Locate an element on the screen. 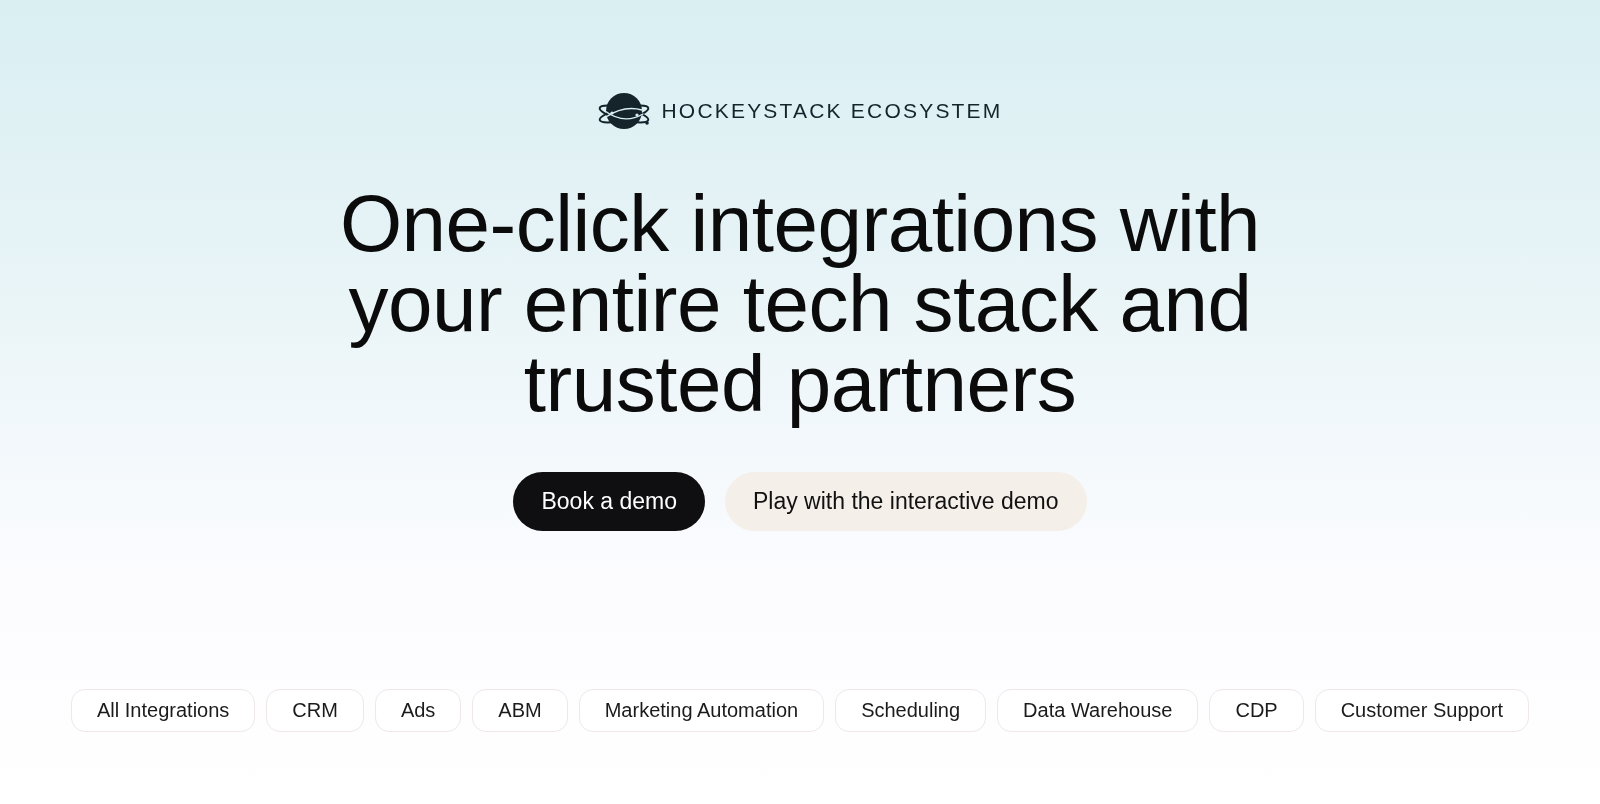 This screenshot has width=1600, height=804. category-filter-tab: ABM is located at coordinates (520, 710).